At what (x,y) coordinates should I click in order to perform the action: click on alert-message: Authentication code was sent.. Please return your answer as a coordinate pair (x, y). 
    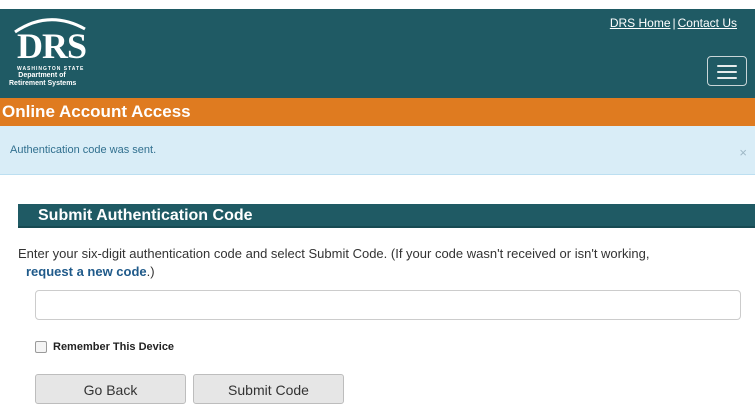
    Looking at the image, I should click on (83, 150).